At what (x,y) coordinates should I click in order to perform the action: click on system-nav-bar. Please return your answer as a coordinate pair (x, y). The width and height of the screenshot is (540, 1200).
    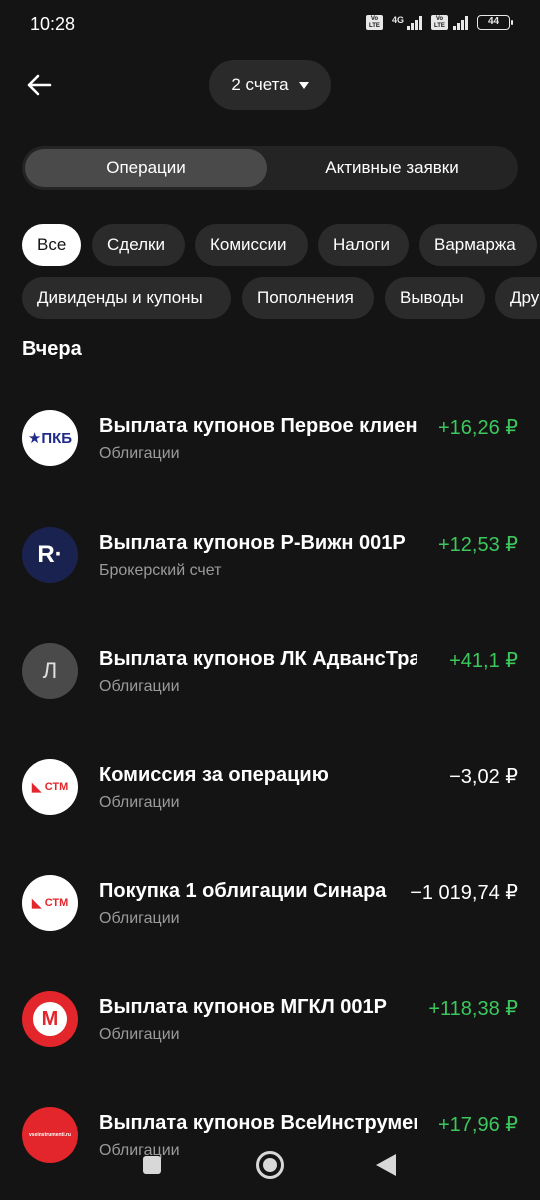
    Looking at the image, I should click on (270, 1170).